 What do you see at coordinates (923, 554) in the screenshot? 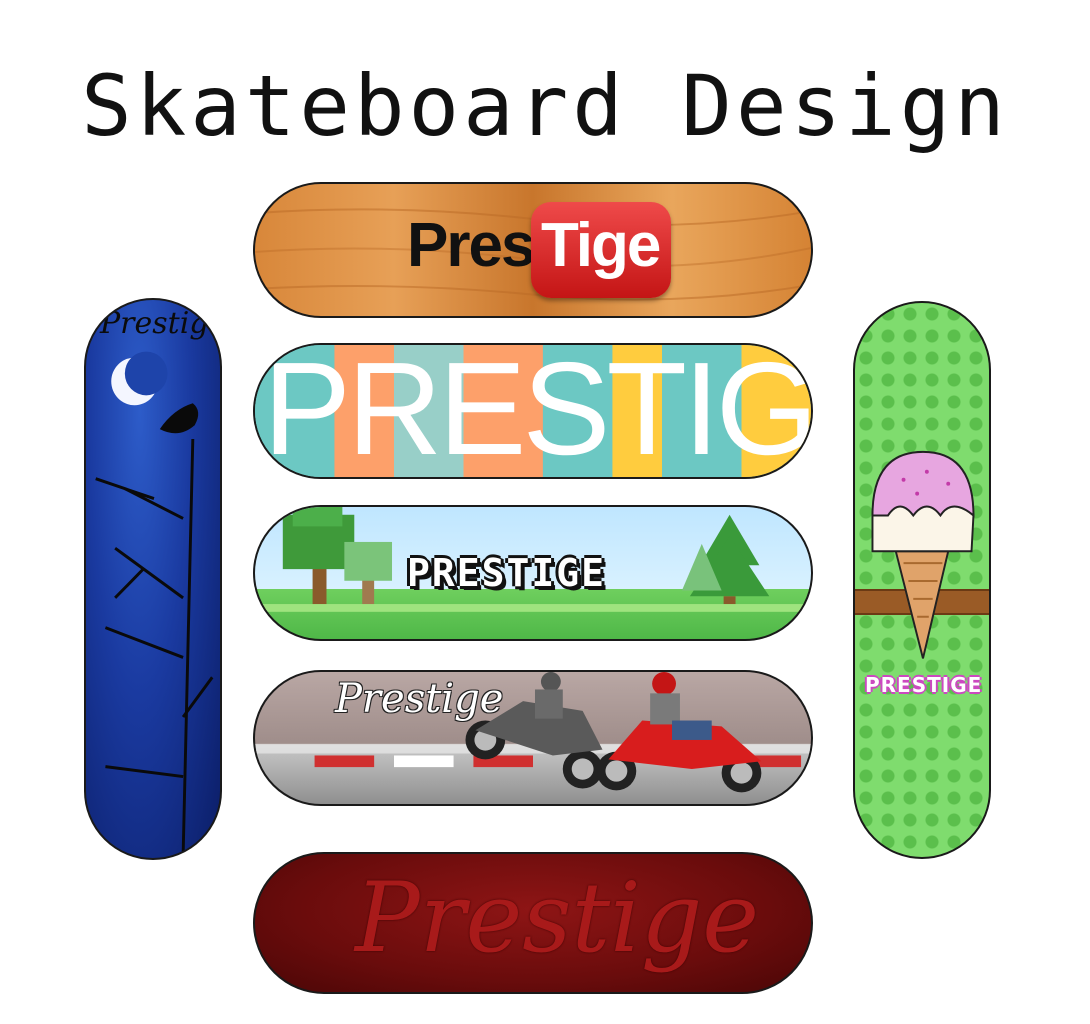
I see `icecream-icon` at bounding box center [923, 554].